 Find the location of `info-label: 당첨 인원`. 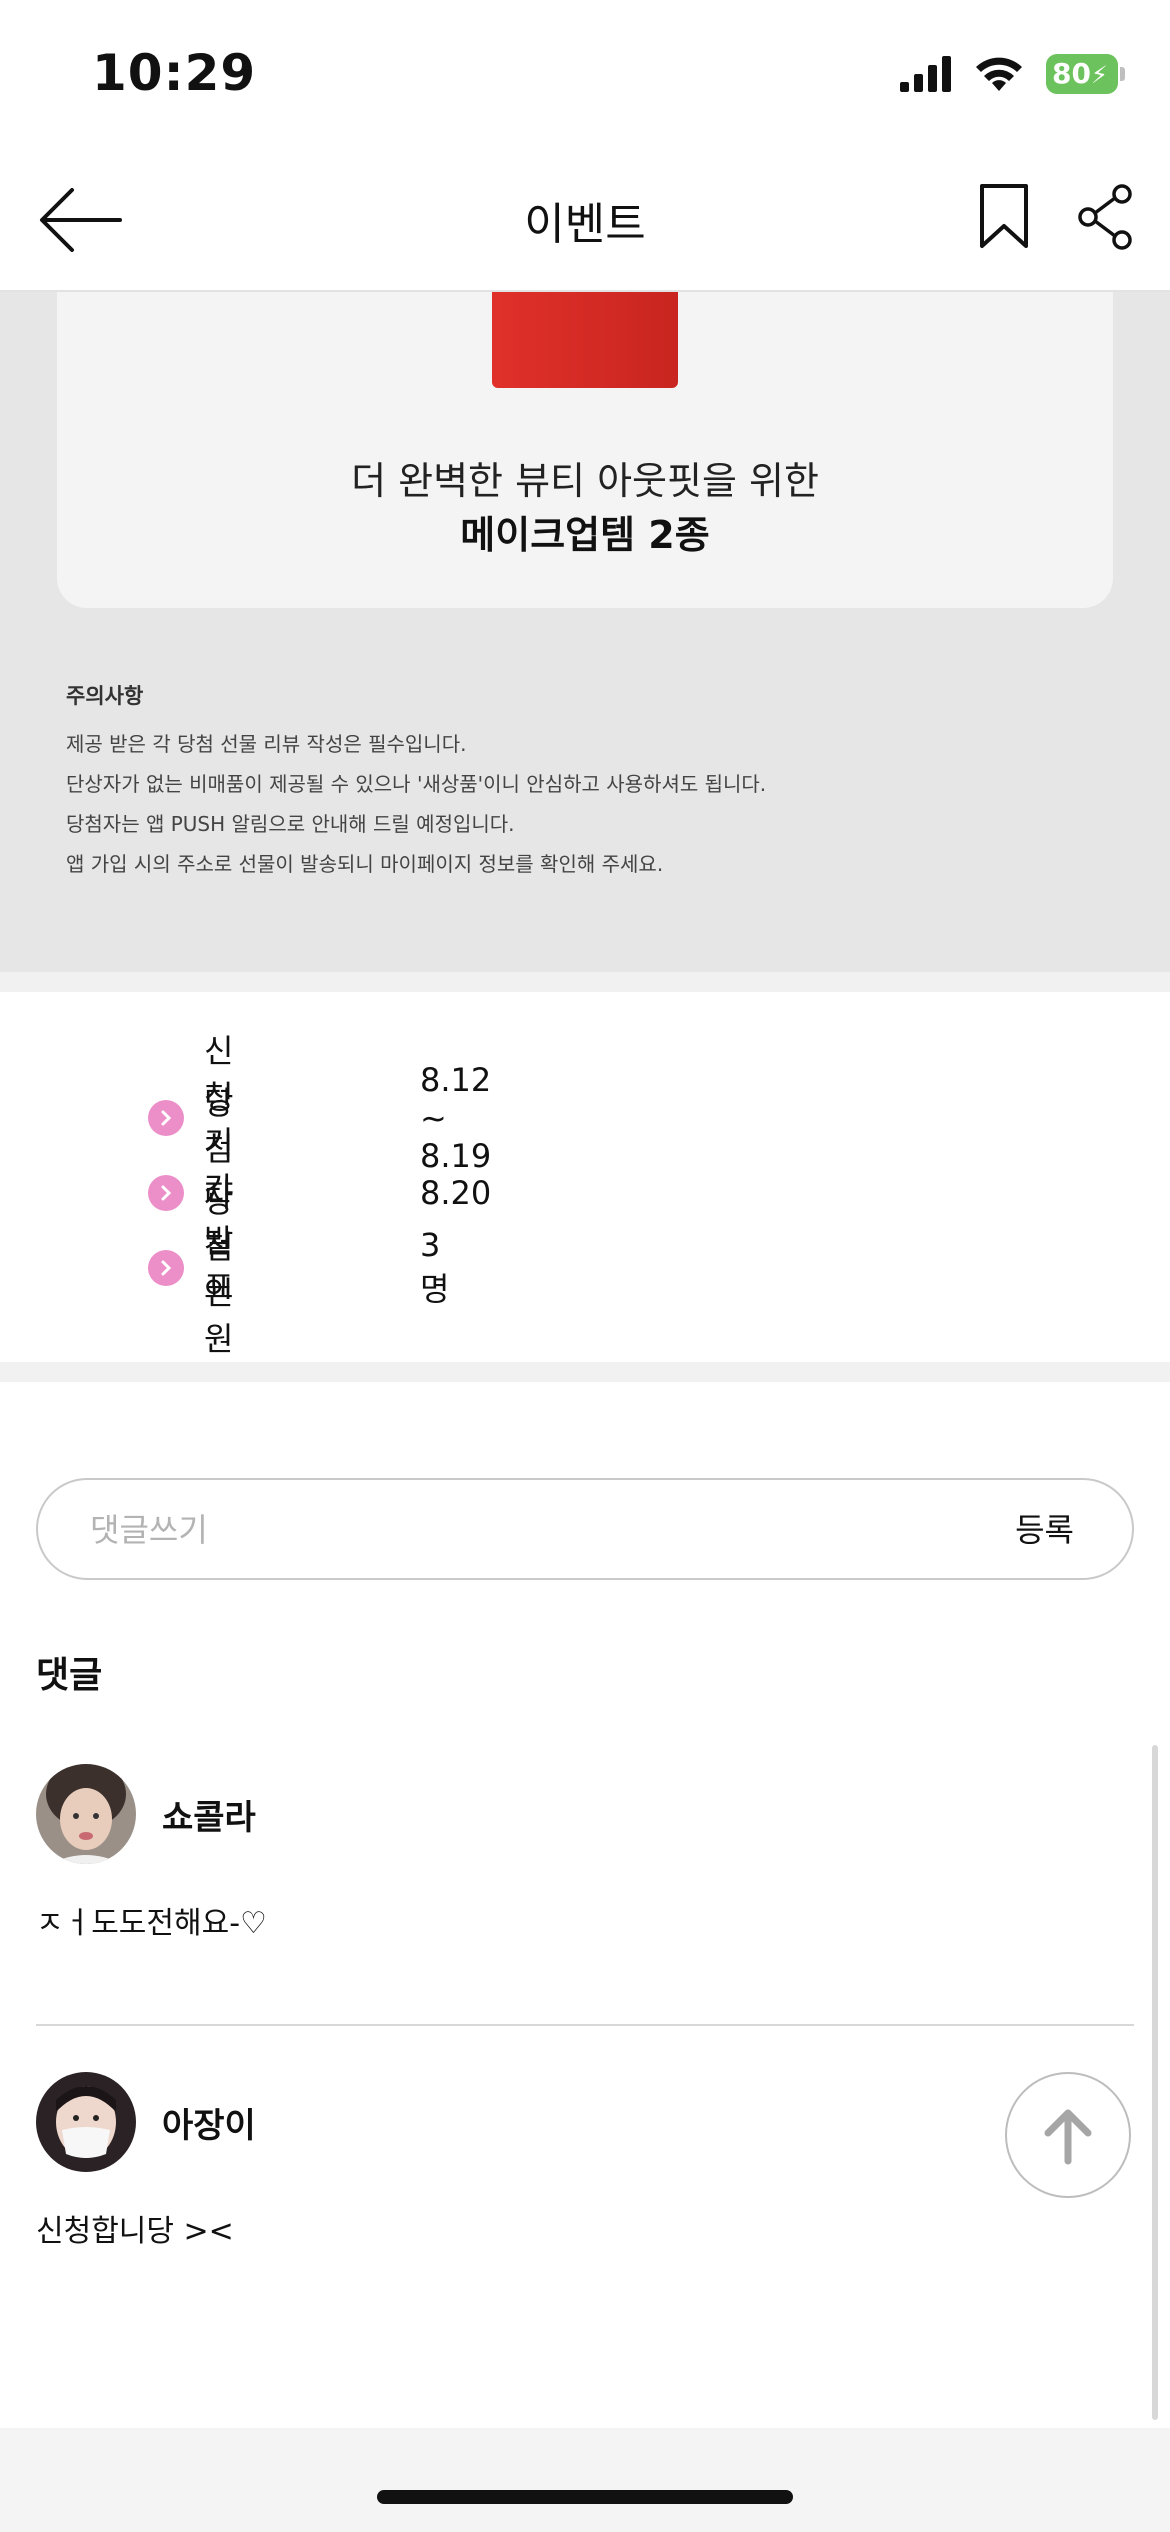

info-label: 당첨 인원 is located at coordinates (219, 1269).